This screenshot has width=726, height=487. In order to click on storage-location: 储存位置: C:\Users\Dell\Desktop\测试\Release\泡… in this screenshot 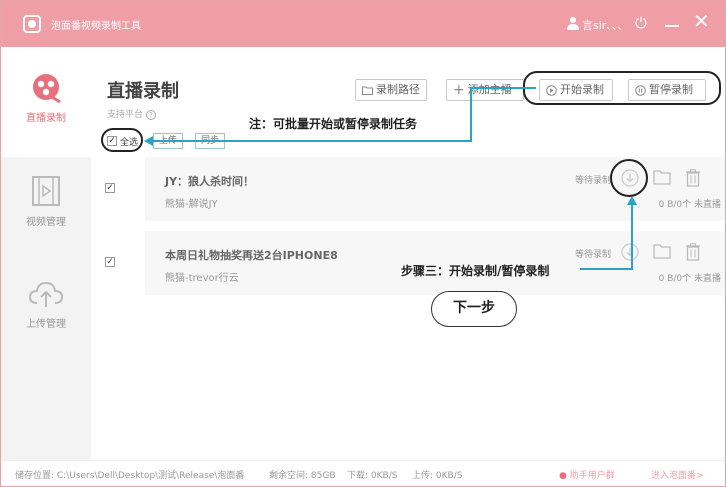, I will do `click(130, 476)`.